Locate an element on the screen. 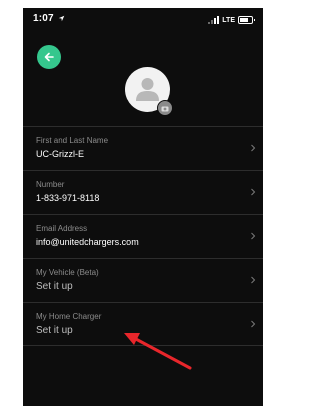  field-label: My Home Charger is located at coordinates (69, 316).